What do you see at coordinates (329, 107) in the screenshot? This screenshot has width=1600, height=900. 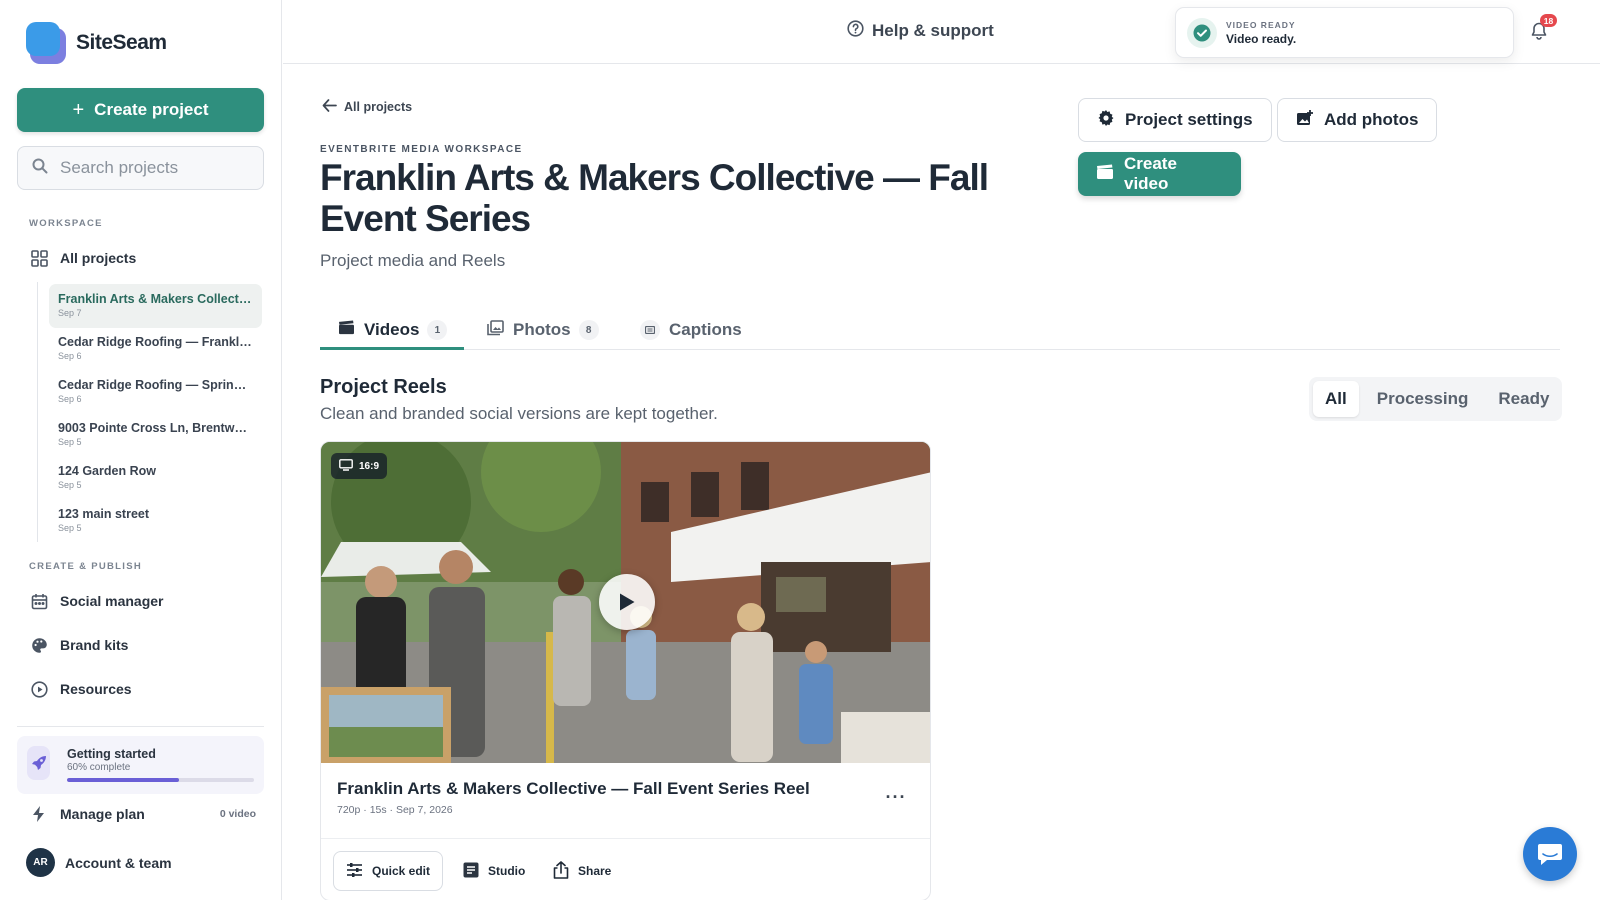 I see `arrow-left-icon` at bounding box center [329, 107].